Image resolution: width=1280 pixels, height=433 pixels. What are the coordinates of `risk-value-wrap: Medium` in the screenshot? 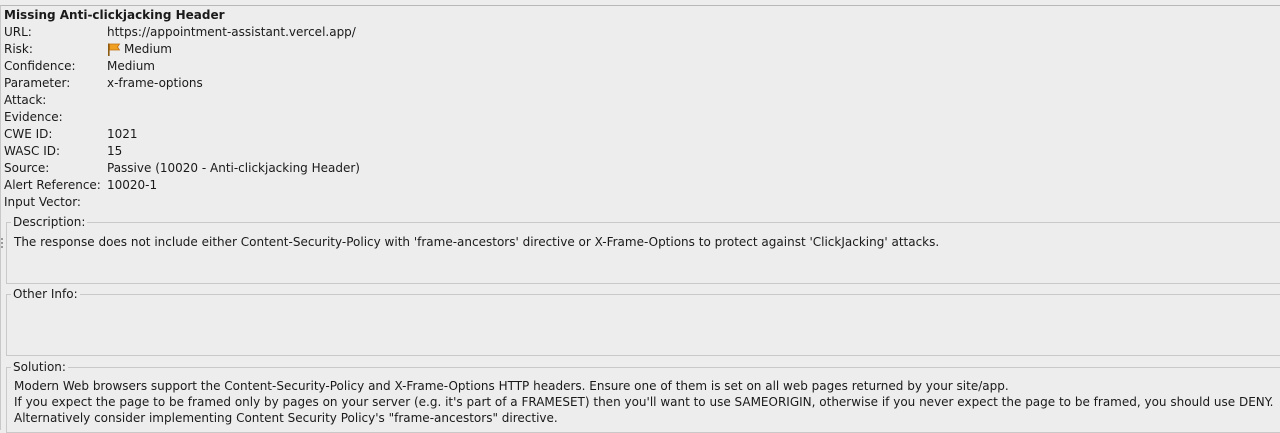 It's located at (139, 49).